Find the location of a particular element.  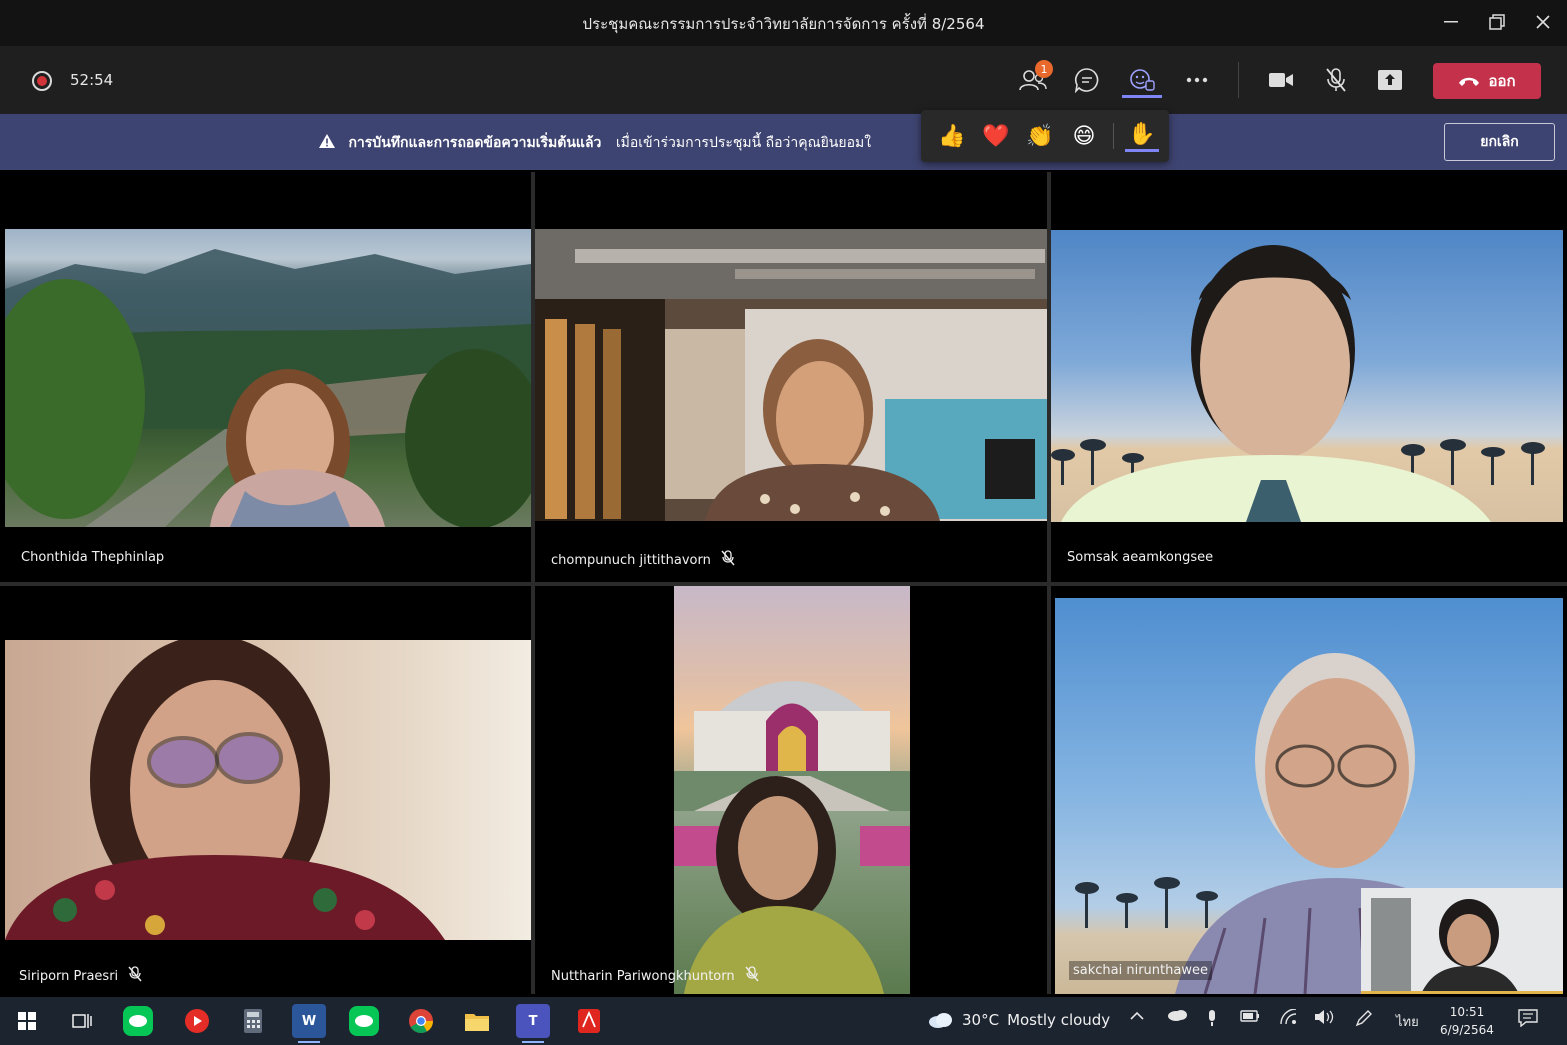

reactions-popover: 👍 ❤️ 👏 😄 ✋ is located at coordinates (1045, 136).